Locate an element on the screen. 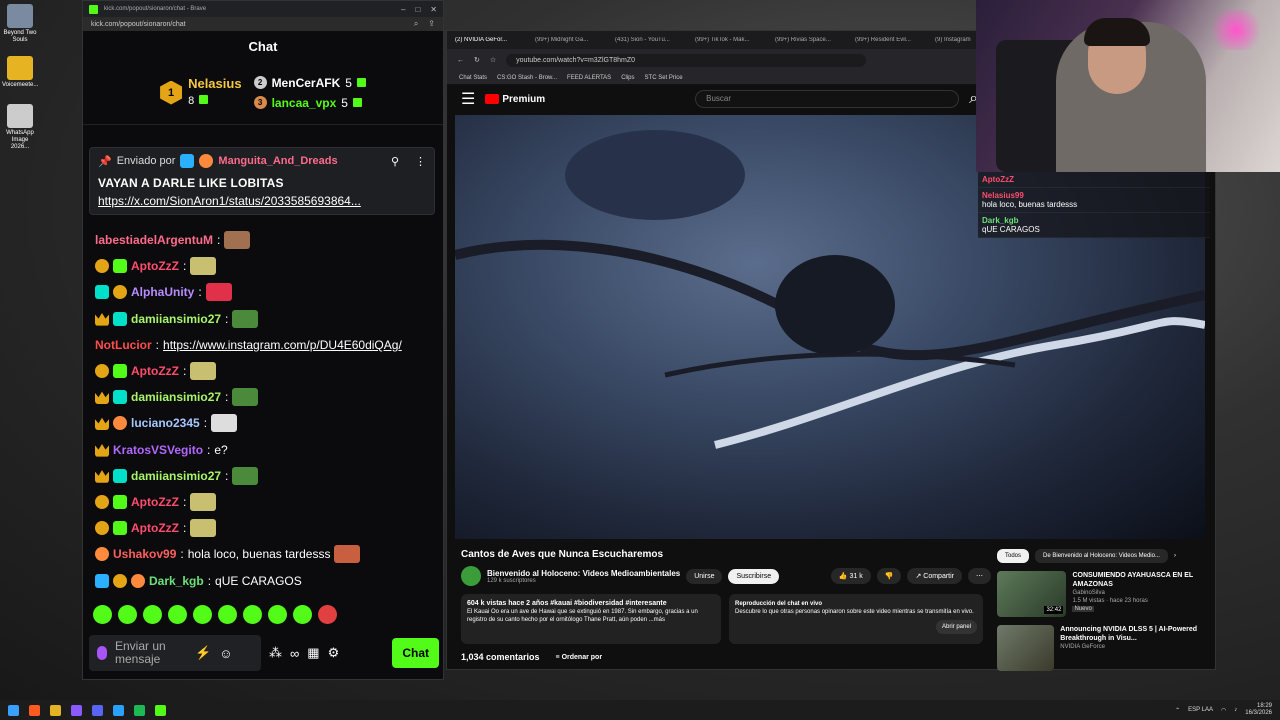 The width and height of the screenshot is (1280, 720). chat-username: Dark_kgb is located at coordinates (176, 581).